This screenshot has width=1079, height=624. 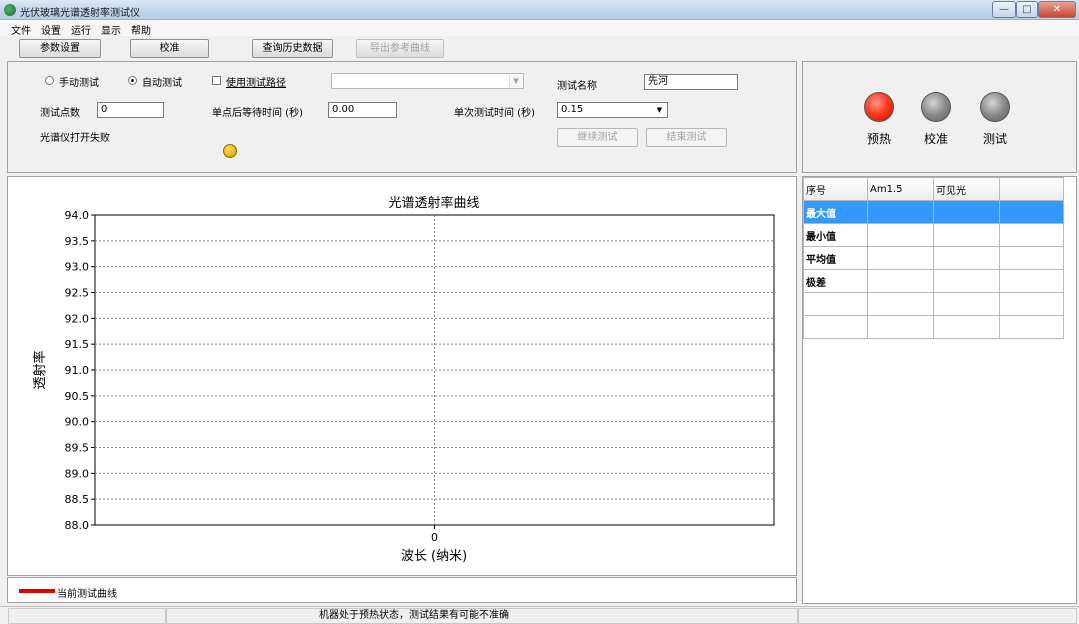 I want to click on chart-title: 光谱透射率曲线, so click(x=433, y=203).